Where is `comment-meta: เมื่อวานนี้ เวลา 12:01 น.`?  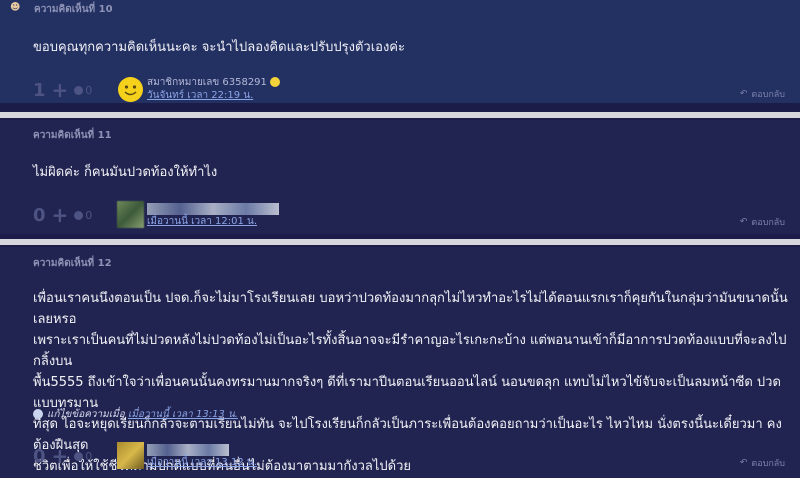
comment-meta: เมื่อวานนี้ เวลา 12:01 น. is located at coordinates (202, 221).